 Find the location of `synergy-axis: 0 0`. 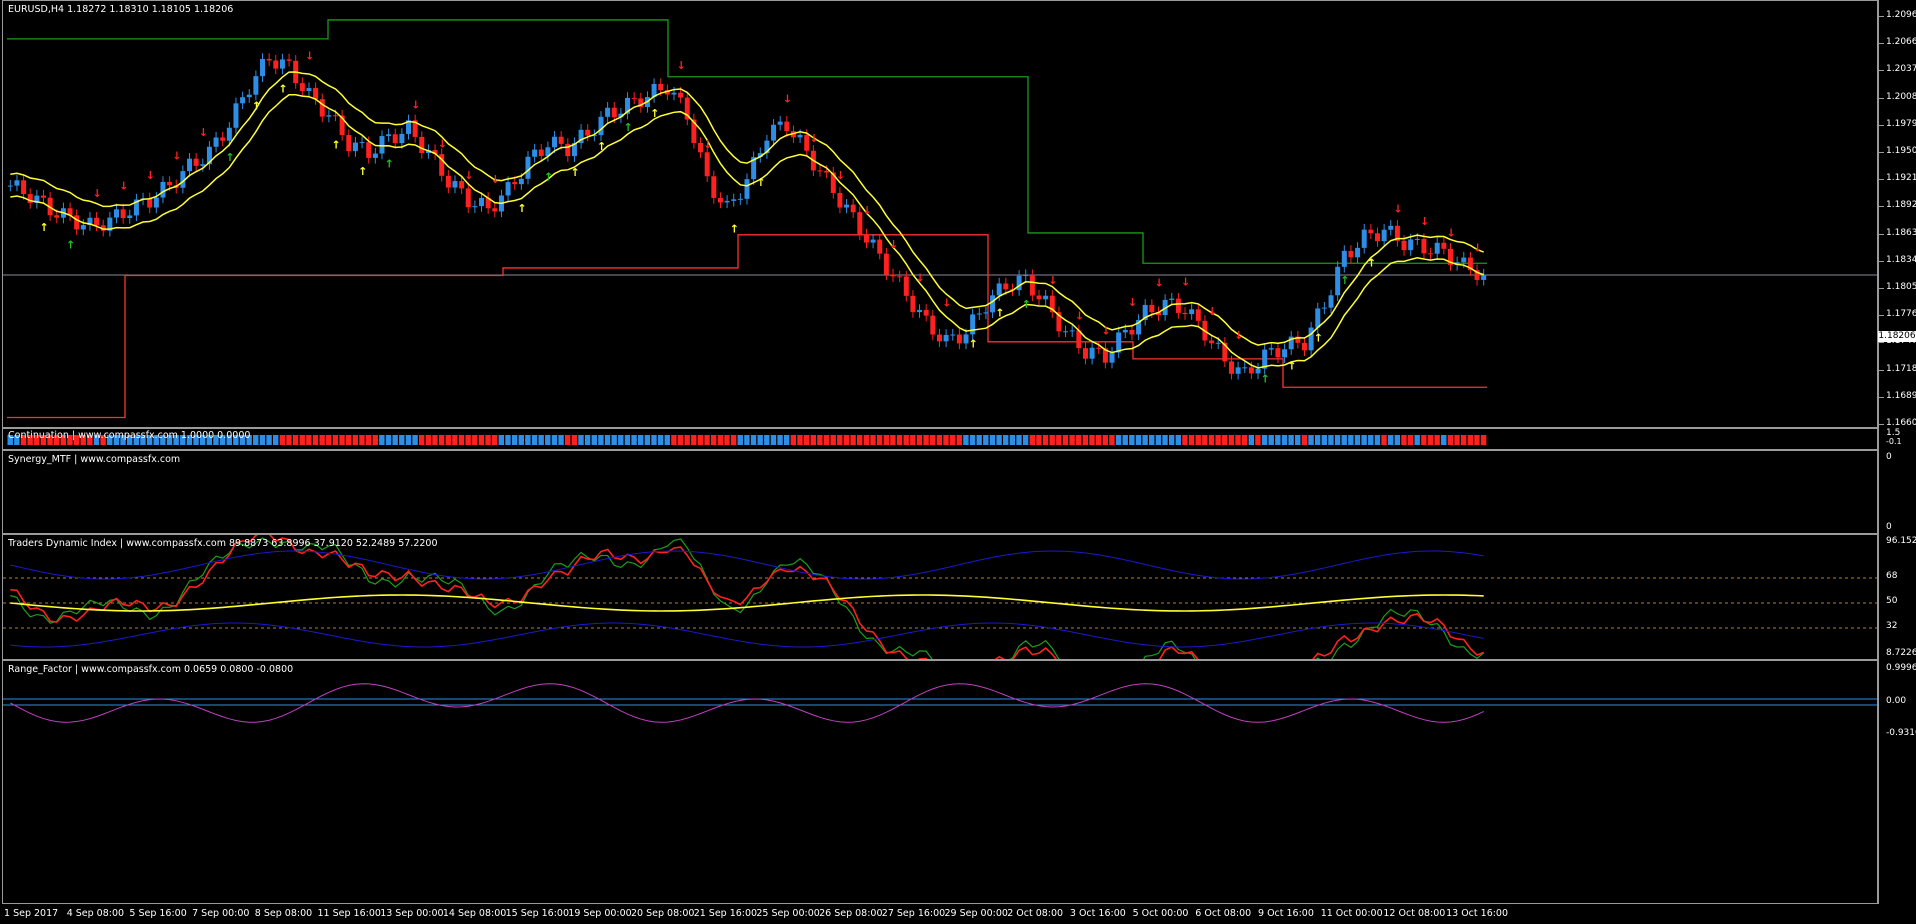

synergy-axis: 0 0 is located at coordinates (1897, 492).